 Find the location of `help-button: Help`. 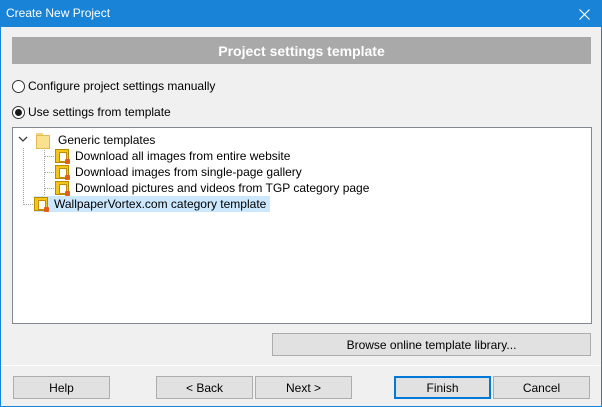

help-button: Help is located at coordinates (61, 387).